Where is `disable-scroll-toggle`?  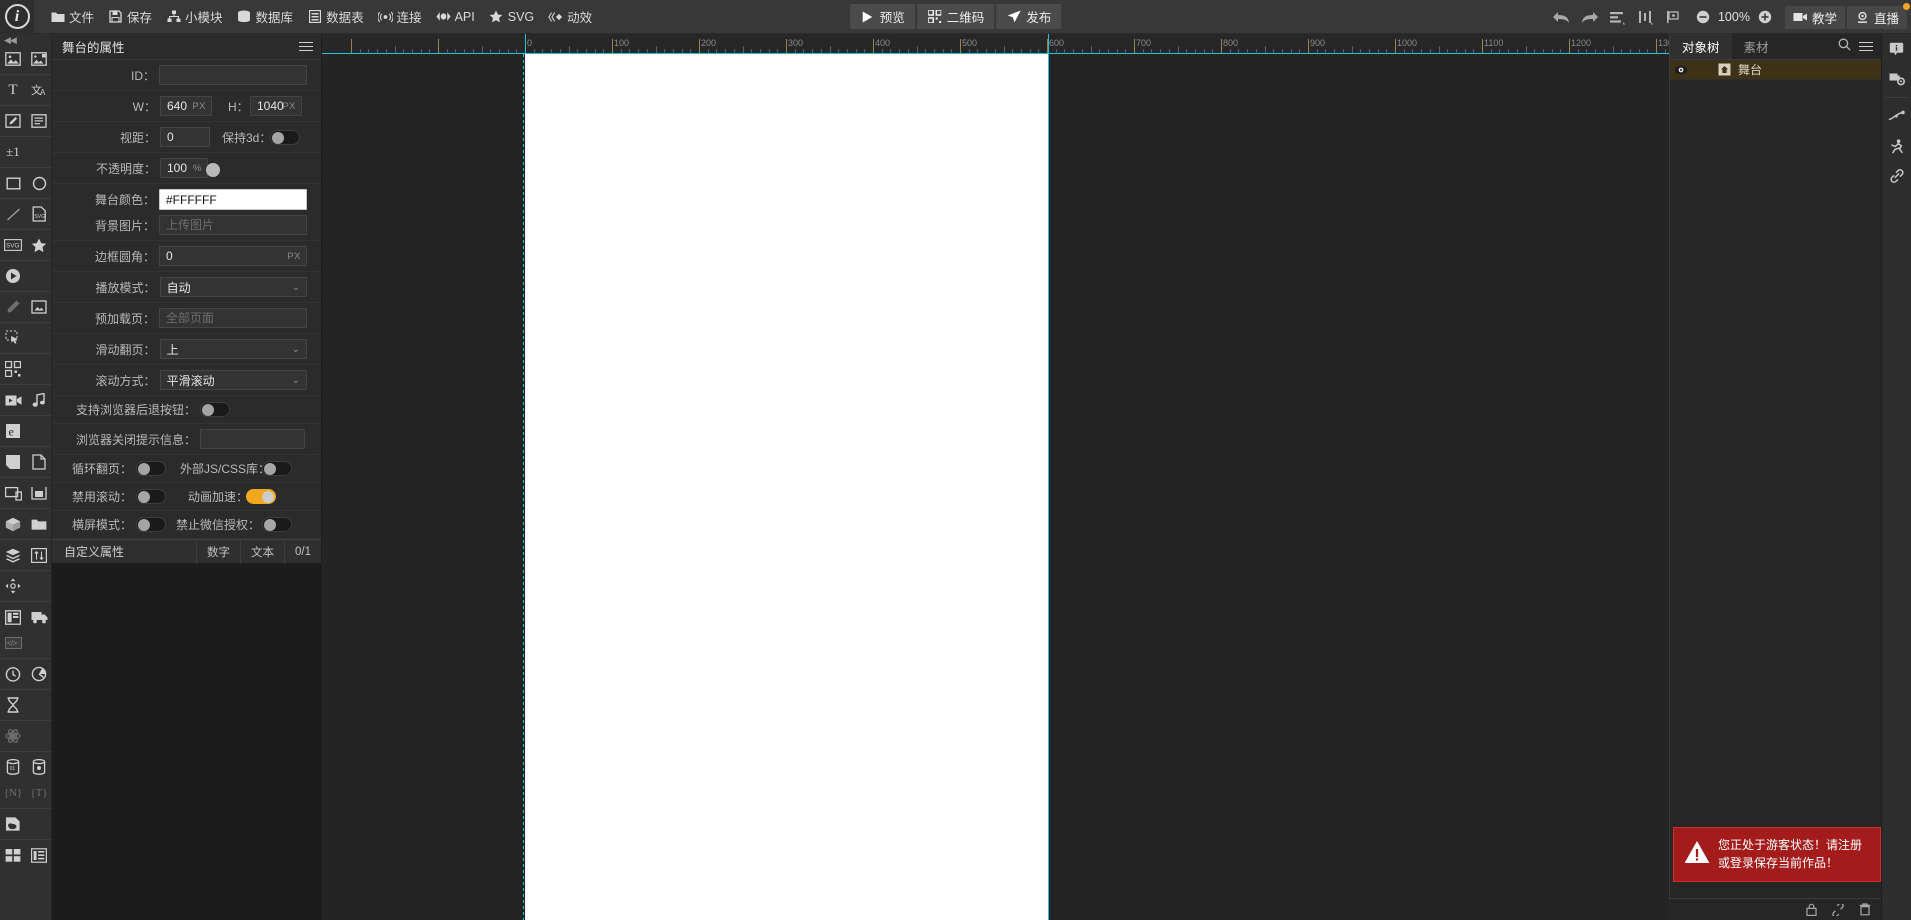 disable-scroll-toggle is located at coordinates (151, 496).